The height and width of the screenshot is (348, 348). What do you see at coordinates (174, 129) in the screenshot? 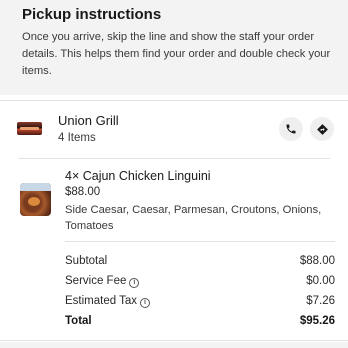
I see `store-header: Union Grill 4 Items` at bounding box center [174, 129].